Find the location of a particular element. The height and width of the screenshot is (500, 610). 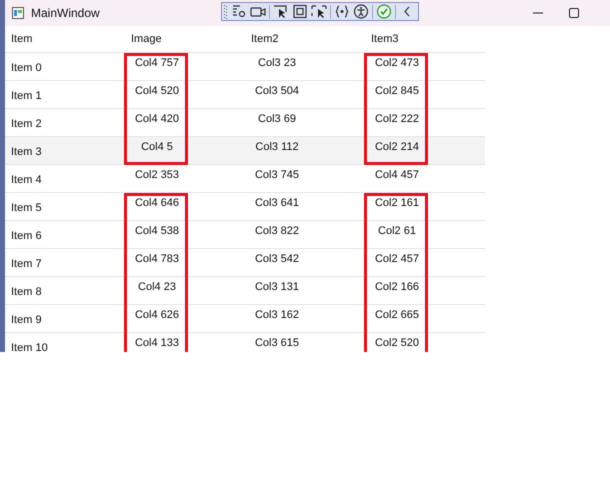

table-cell-text: Col3 69 is located at coordinates (277, 120).